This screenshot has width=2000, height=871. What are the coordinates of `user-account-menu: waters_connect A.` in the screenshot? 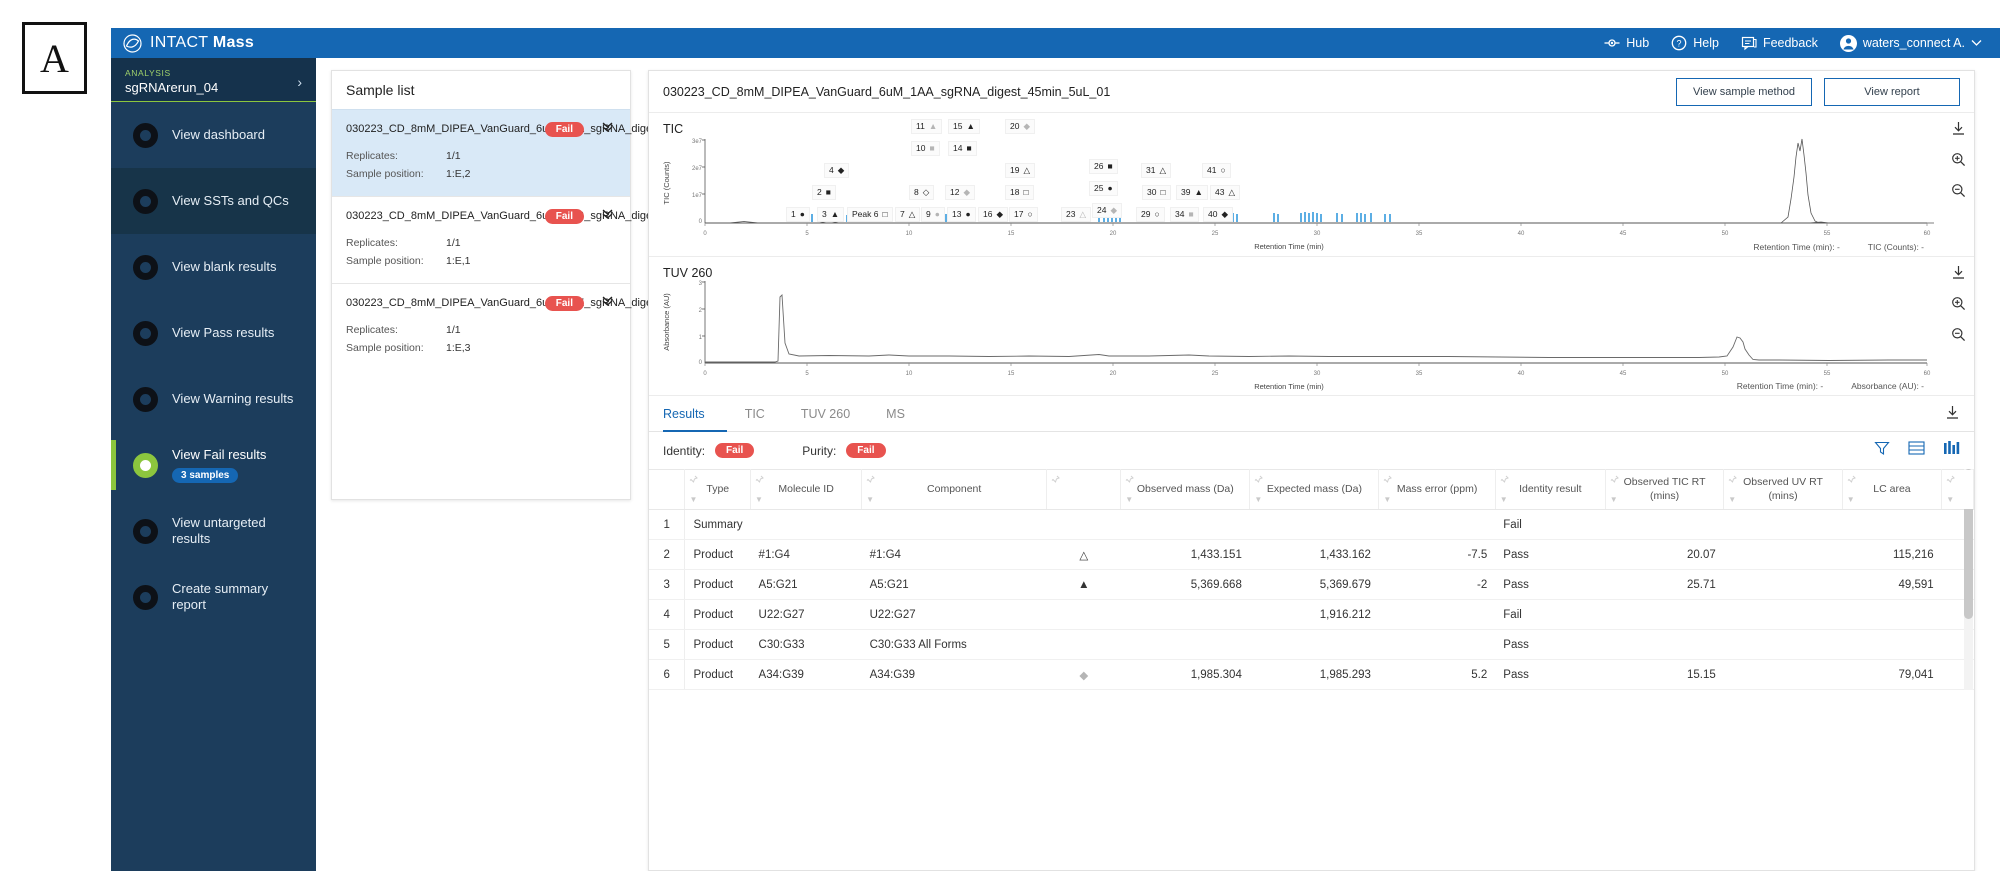 It's located at (1910, 43).